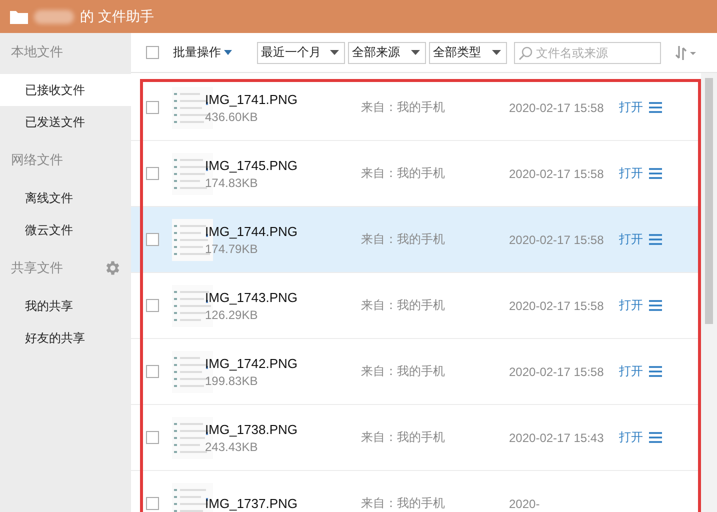 This screenshot has height=512, width=717. I want to click on file-name: IMG_1737.PNG, so click(251, 503).